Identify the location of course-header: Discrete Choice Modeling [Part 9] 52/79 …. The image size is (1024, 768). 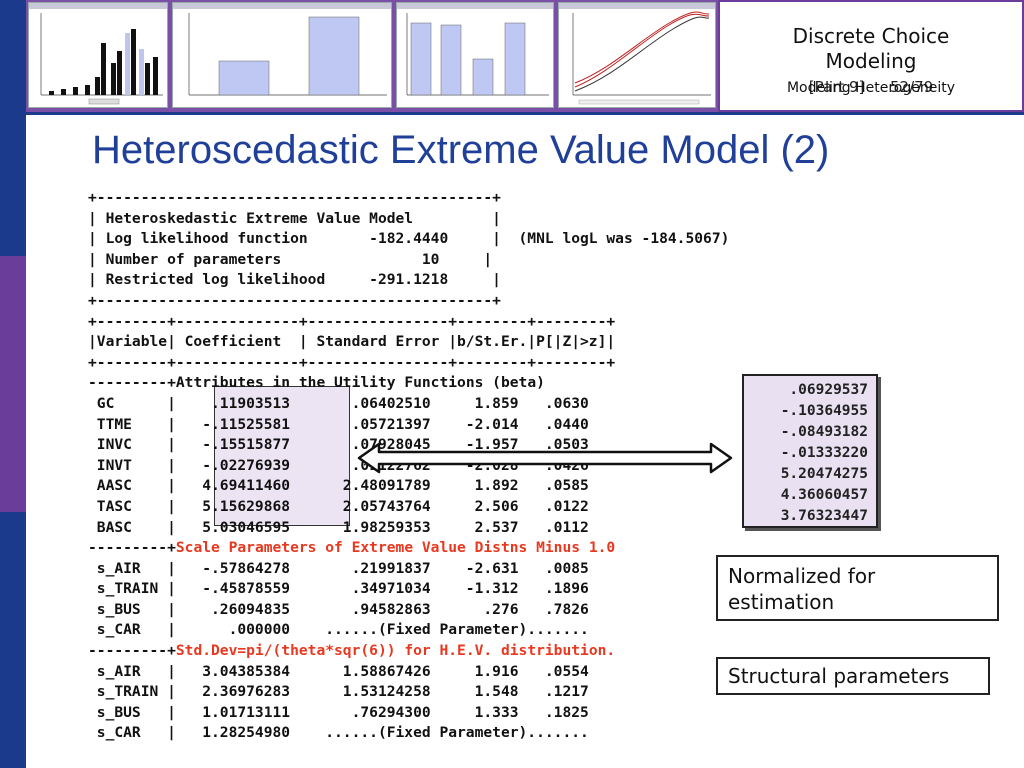
(871, 56).